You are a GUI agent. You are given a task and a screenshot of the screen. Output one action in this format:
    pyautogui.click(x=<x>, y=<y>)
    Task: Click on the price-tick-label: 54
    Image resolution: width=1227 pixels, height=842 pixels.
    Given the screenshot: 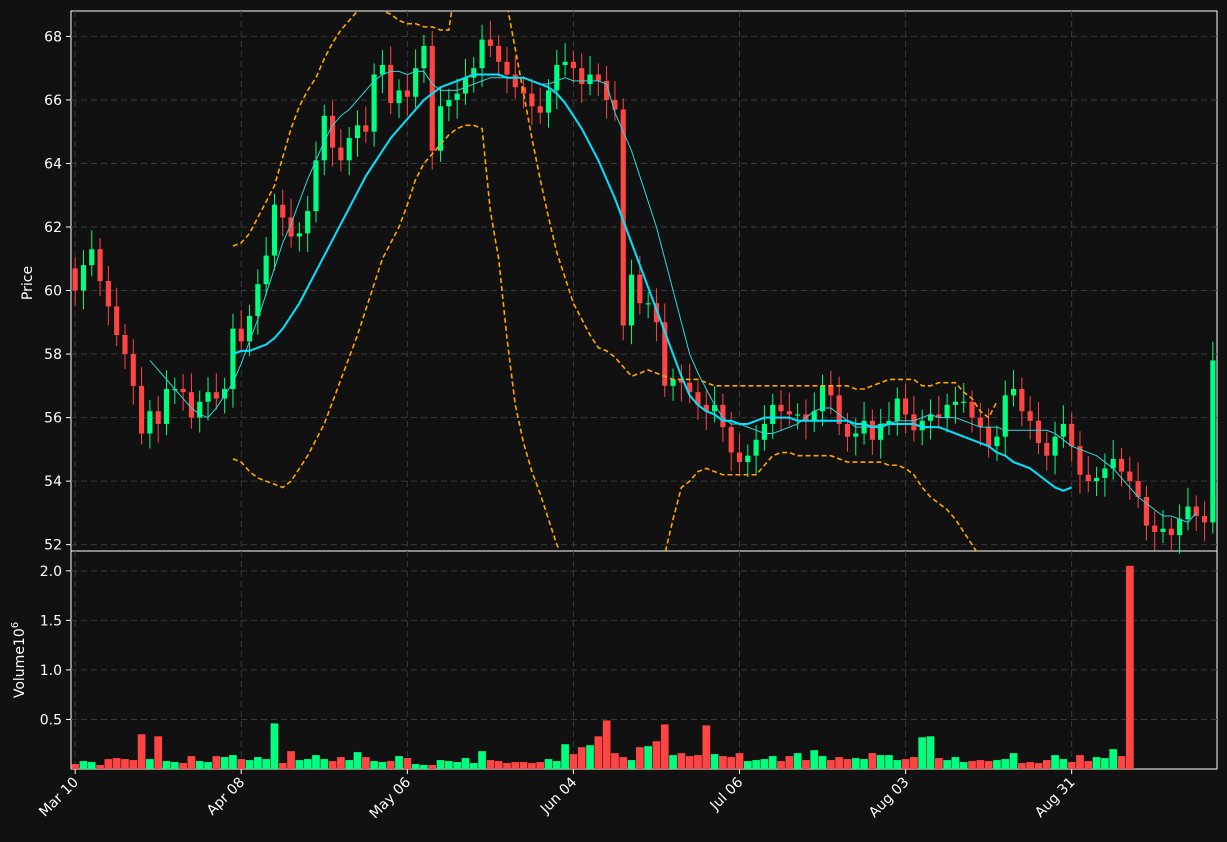 What is the action you would take?
    pyautogui.click(x=53, y=482)
    